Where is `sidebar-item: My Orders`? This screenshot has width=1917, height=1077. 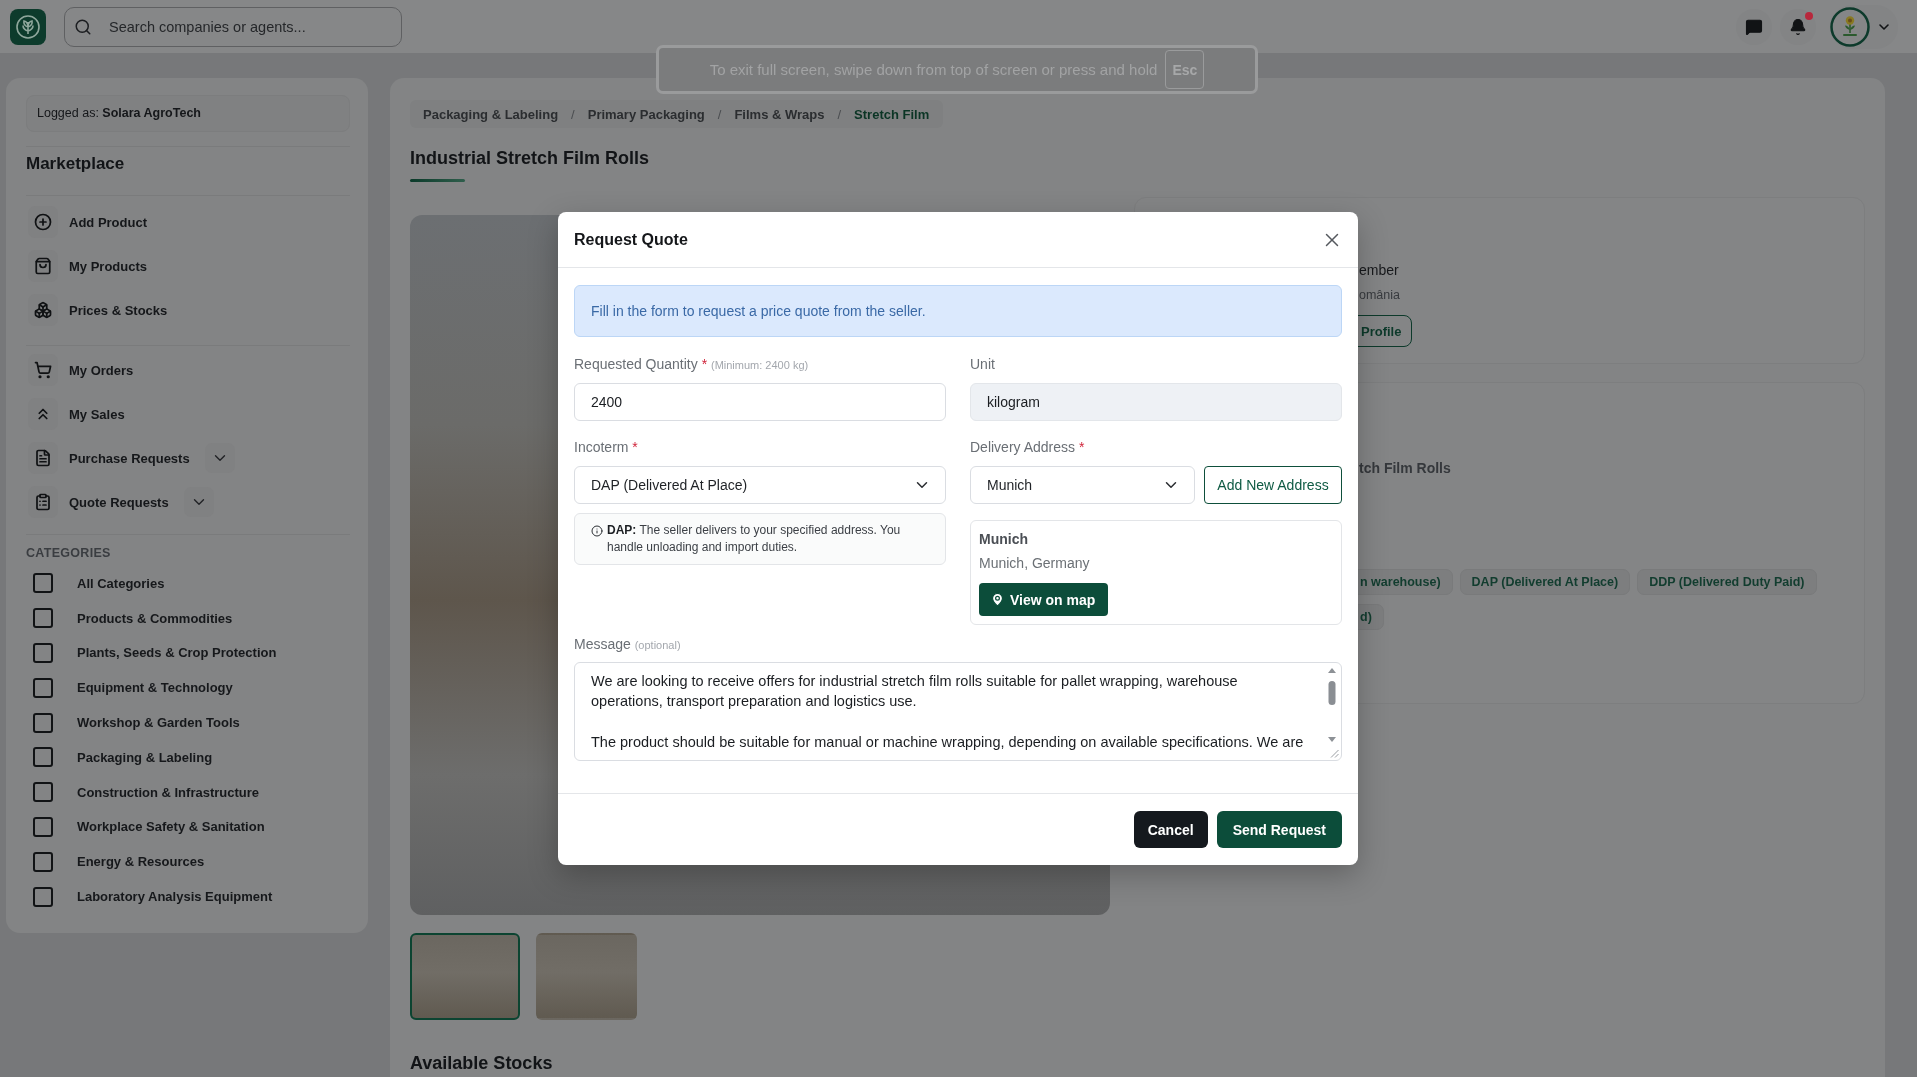
sidebar-item: My Orders is located at coordinates (81, 370).